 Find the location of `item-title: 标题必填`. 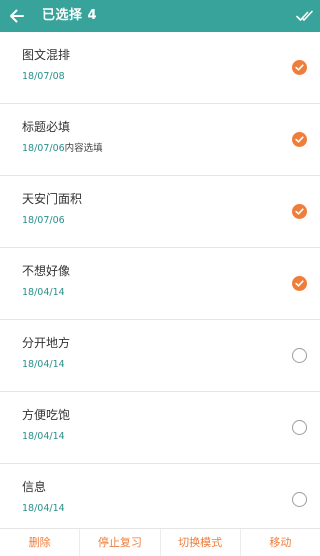

item-title: 标题必填 is located at coordinates (46, 127).